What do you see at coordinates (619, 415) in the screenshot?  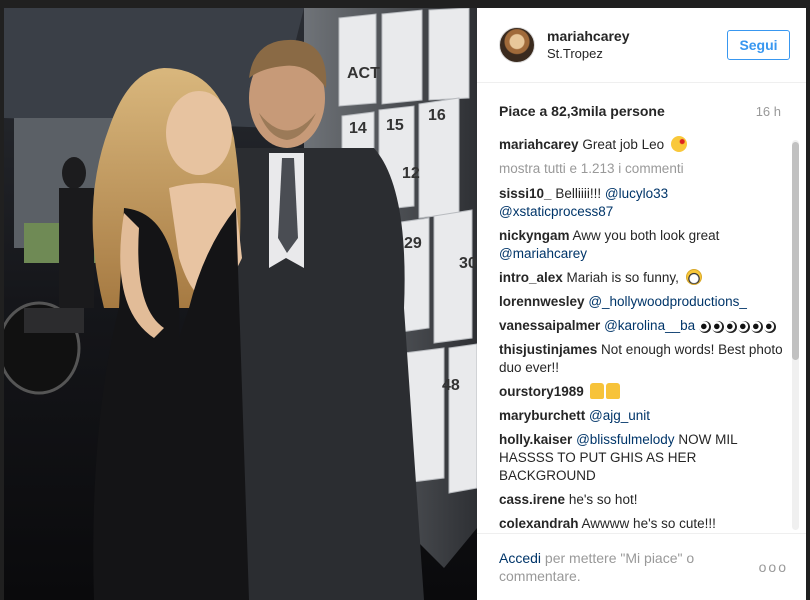 I see `mention-link: @ajg_unit` at bounding box center [619, 415].